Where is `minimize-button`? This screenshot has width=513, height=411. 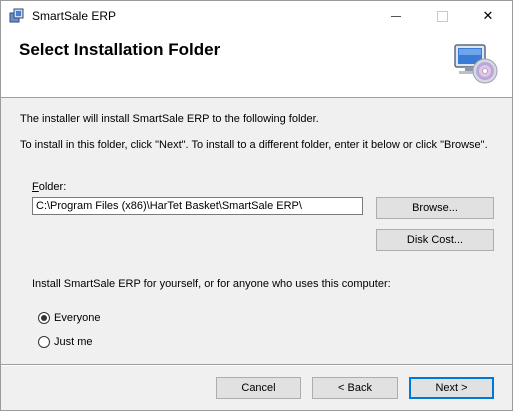
minimize-button is located at coordinates (396, 16).